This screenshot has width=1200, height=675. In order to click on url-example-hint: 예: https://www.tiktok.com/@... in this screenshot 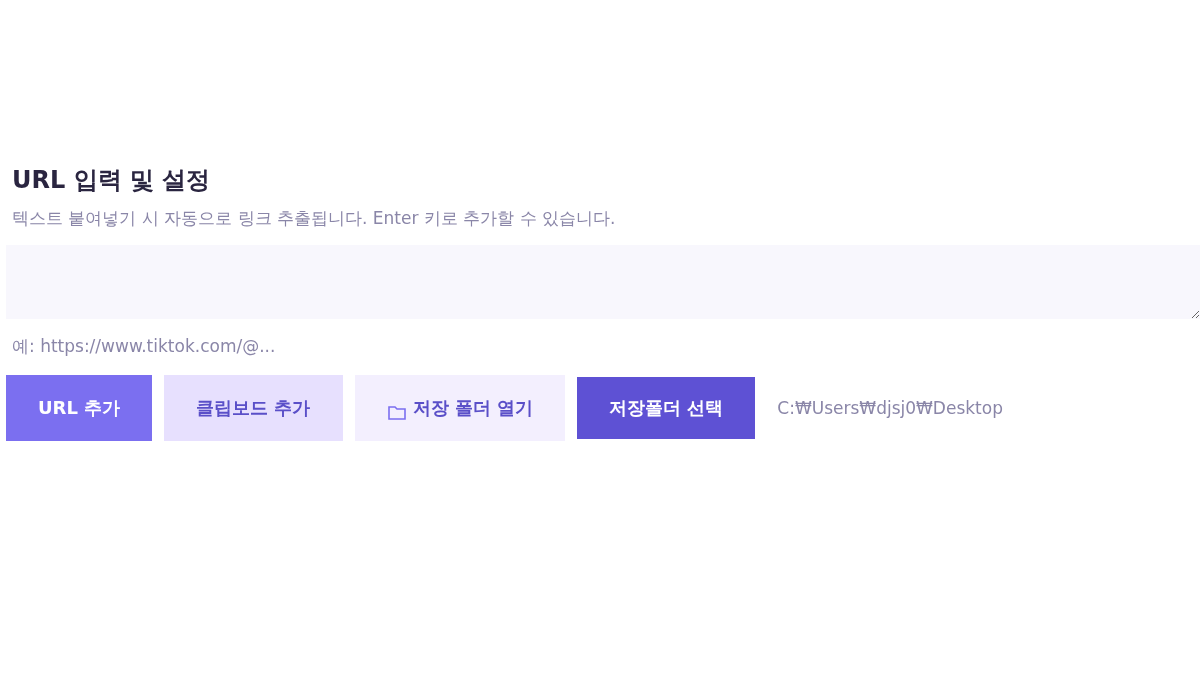, I will do `click(144, 346)`.